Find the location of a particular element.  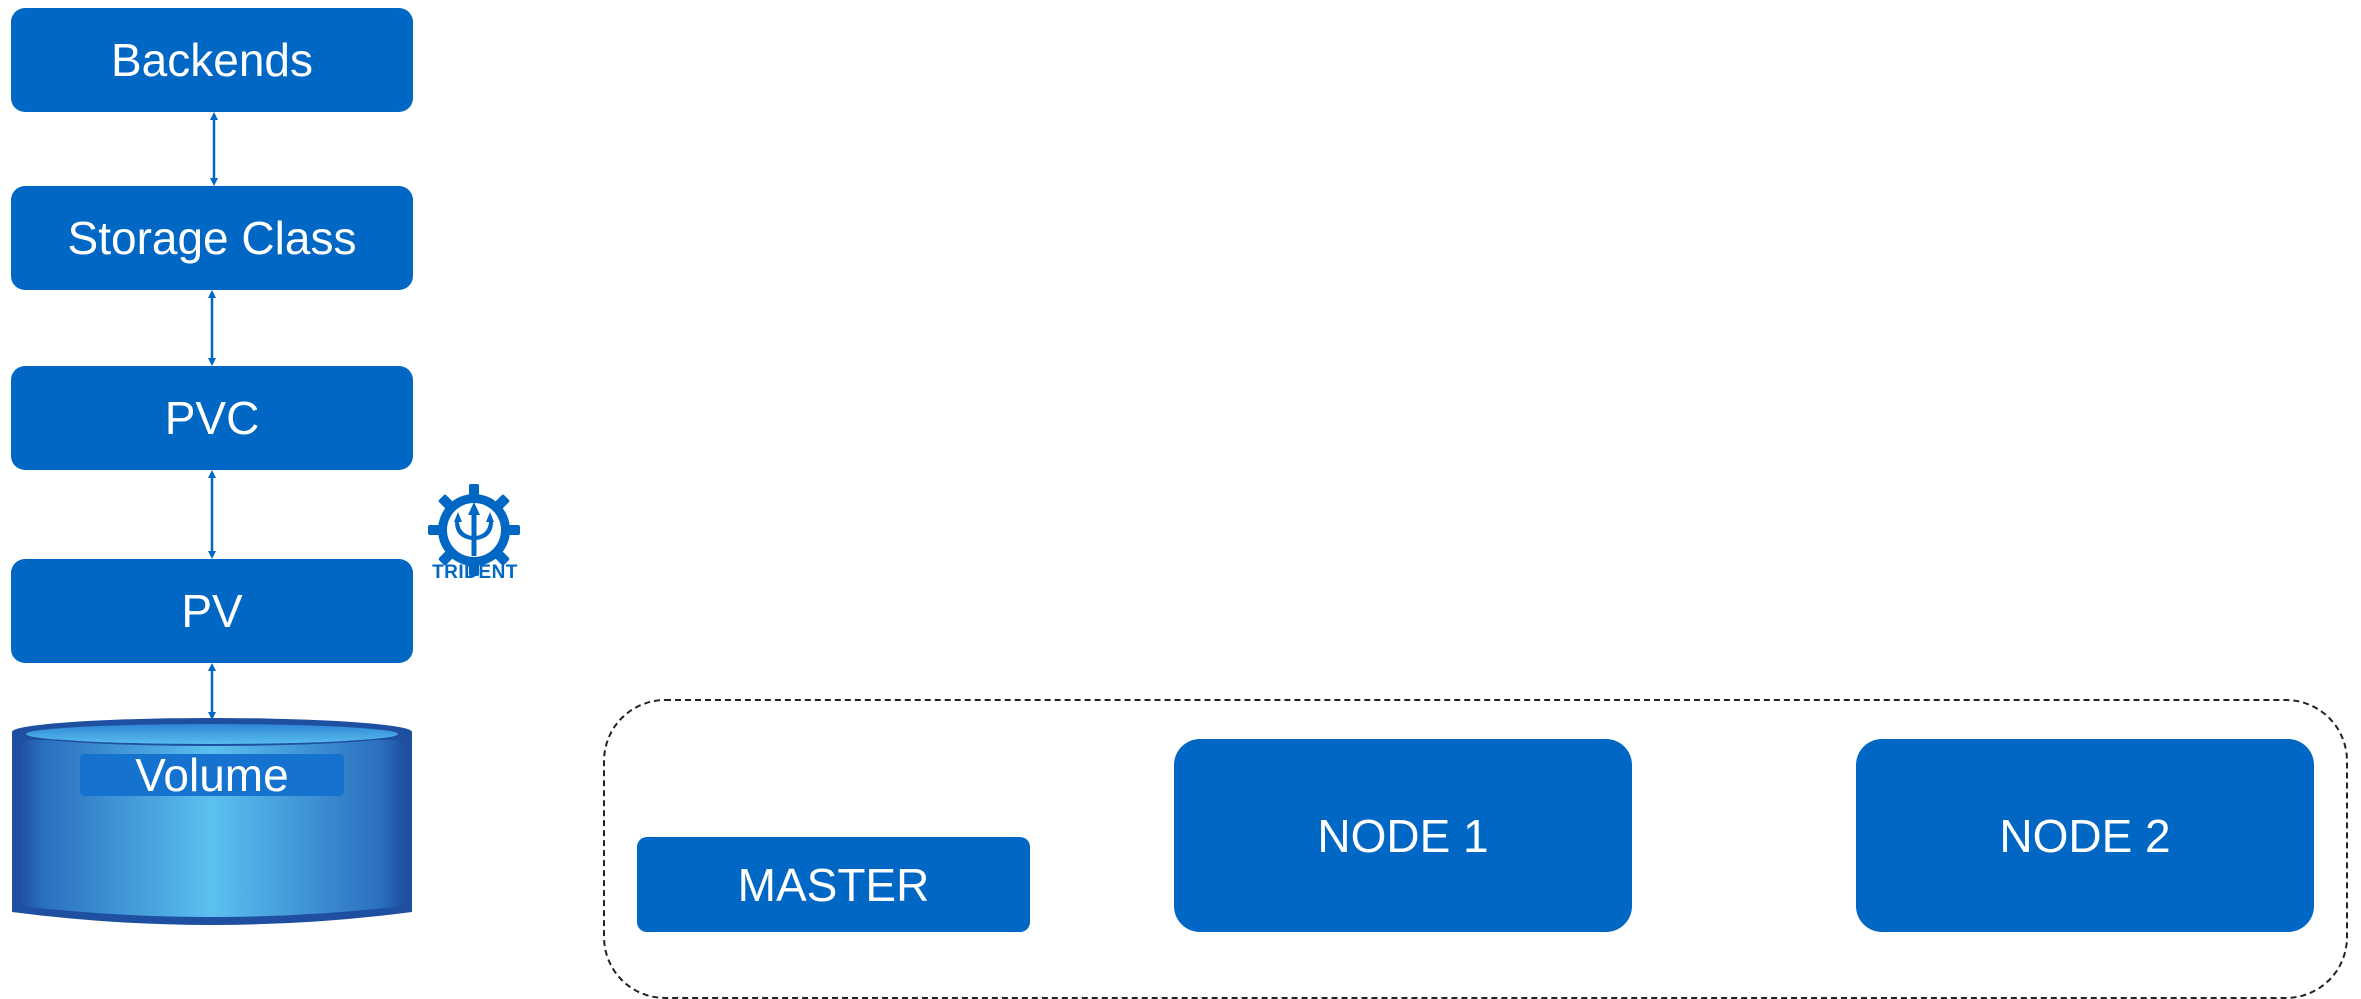

storage-class-label: Storage Class is located at coordinates (212, 238).